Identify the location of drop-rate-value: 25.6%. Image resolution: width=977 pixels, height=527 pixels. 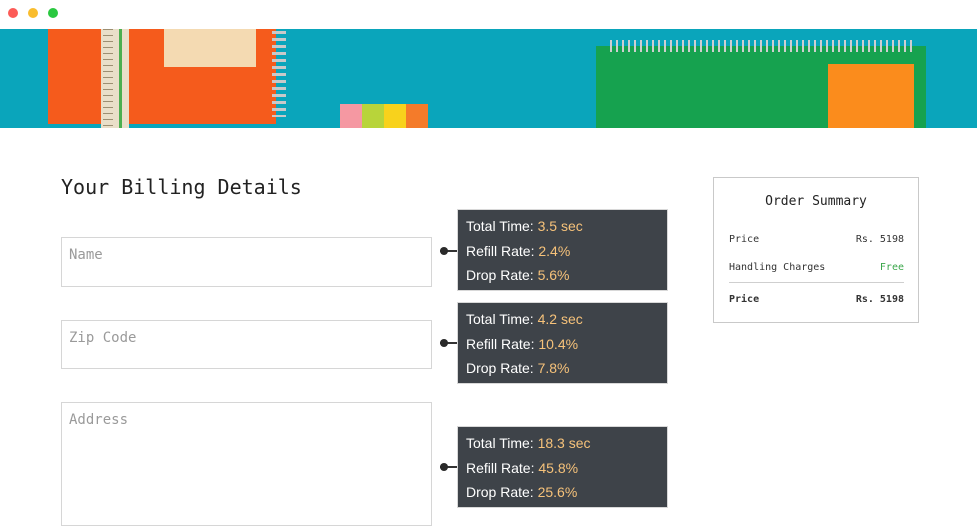
(557, 492).